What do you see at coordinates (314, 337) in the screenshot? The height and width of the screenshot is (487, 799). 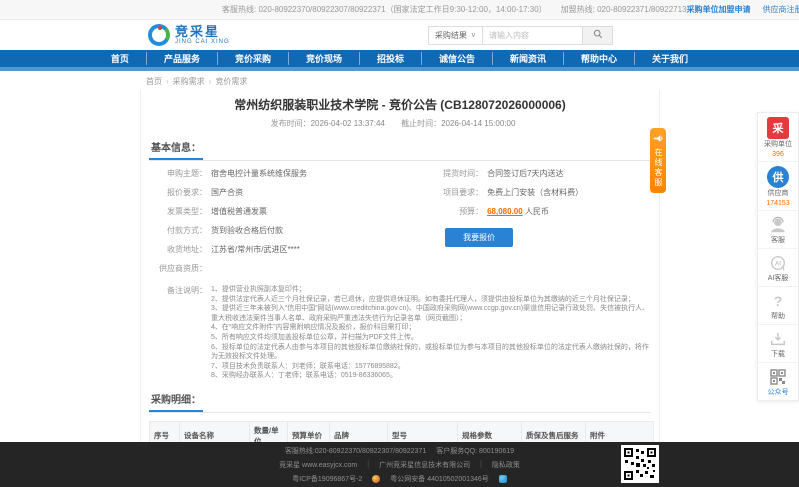 I see `remark-line: 5、所有响应文件均须加盖投标单位公章，并扫描为PDF文件上传。` at bounding box center [314, 337].